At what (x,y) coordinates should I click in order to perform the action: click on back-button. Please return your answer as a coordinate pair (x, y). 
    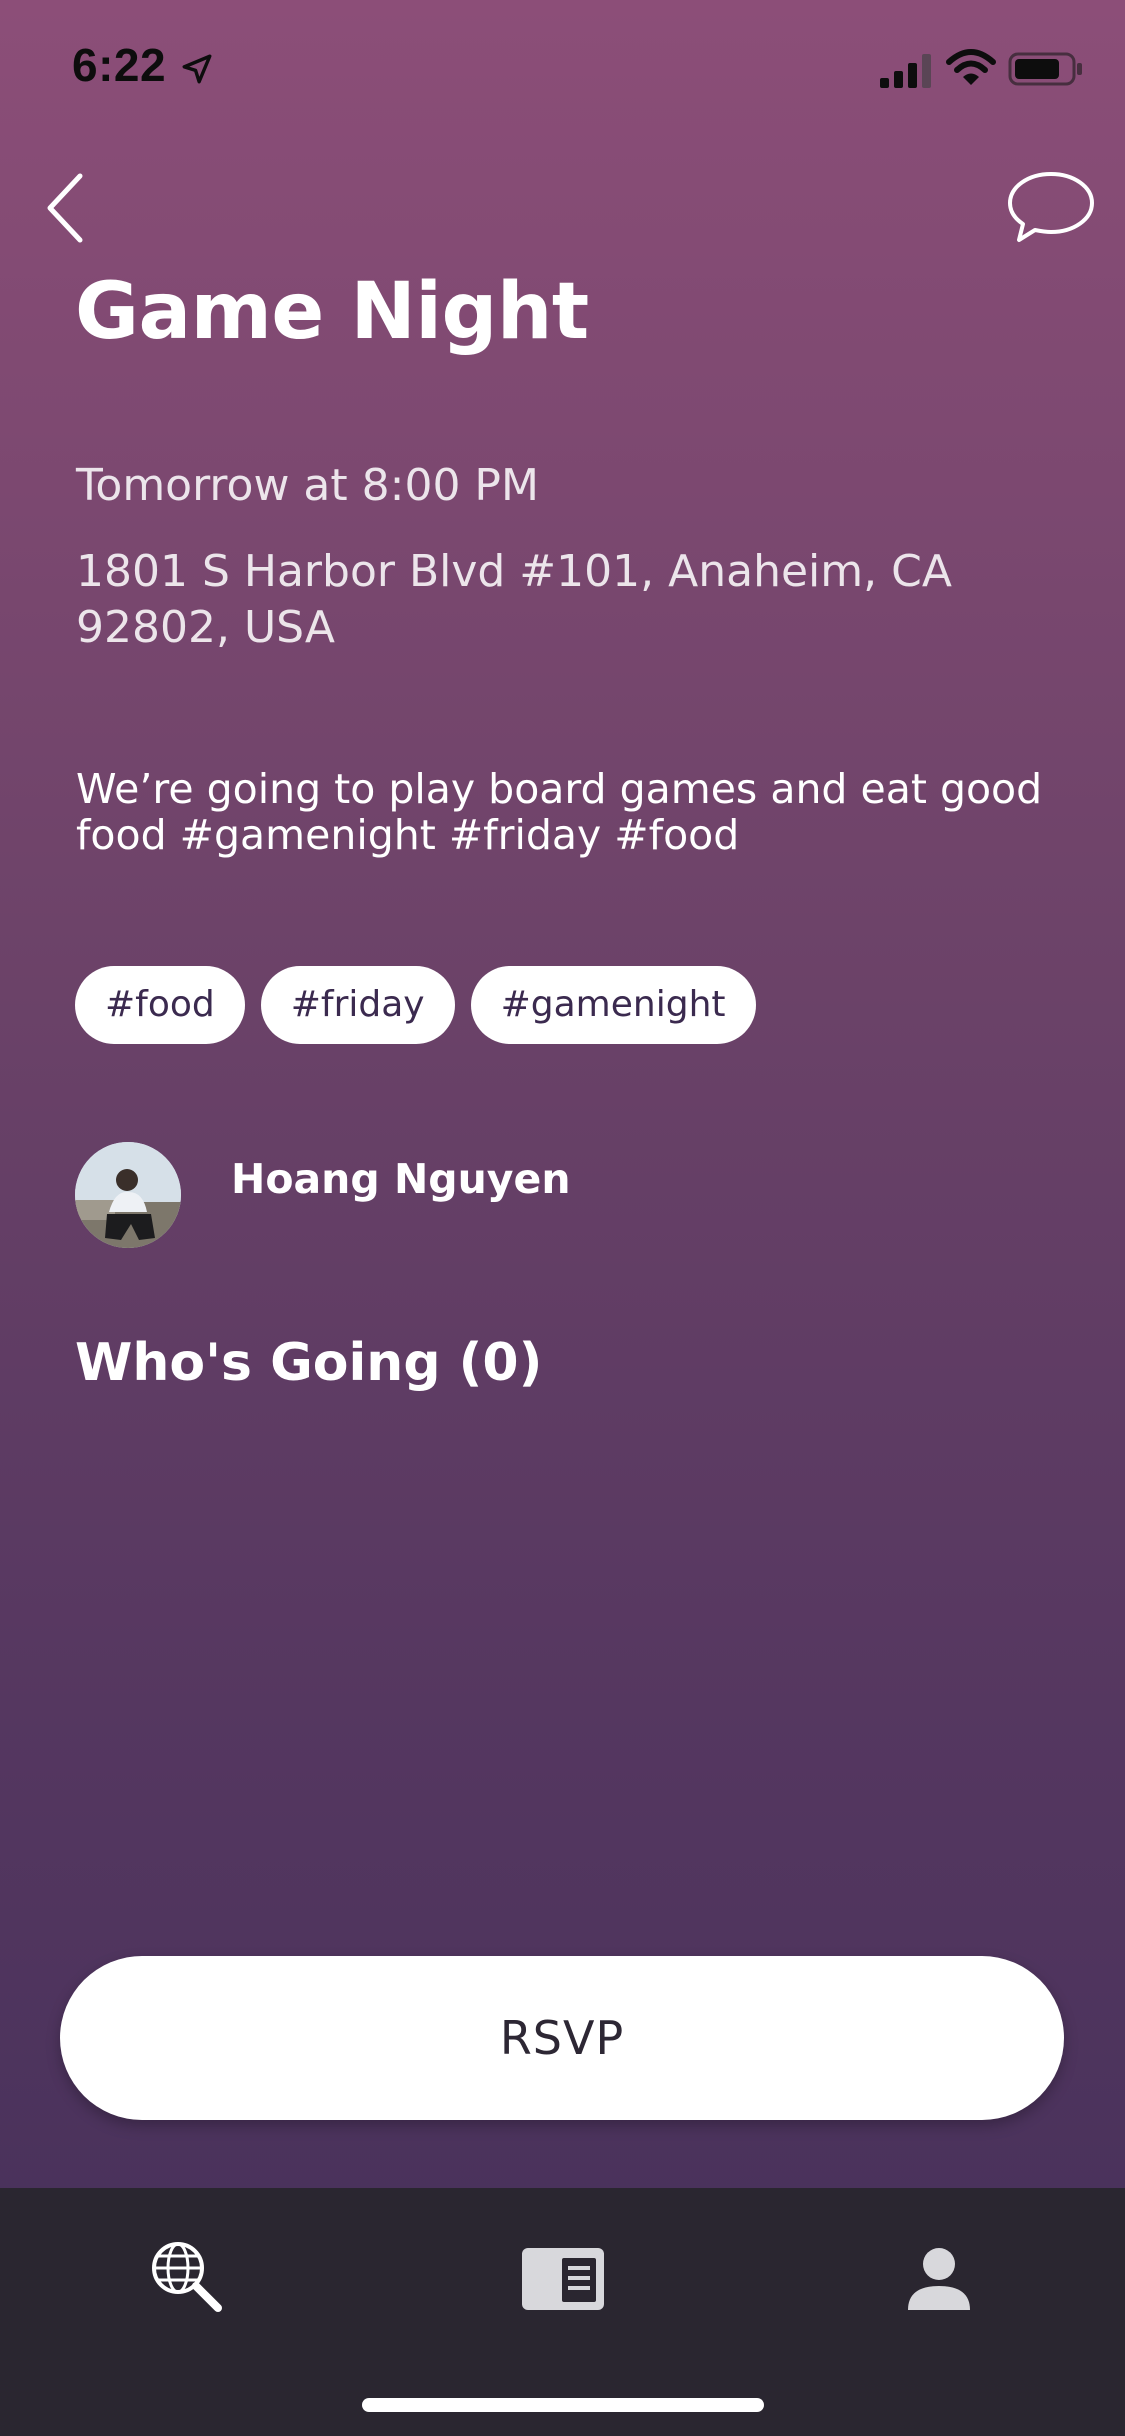
    Looking at the image, I should click on (70, 208).